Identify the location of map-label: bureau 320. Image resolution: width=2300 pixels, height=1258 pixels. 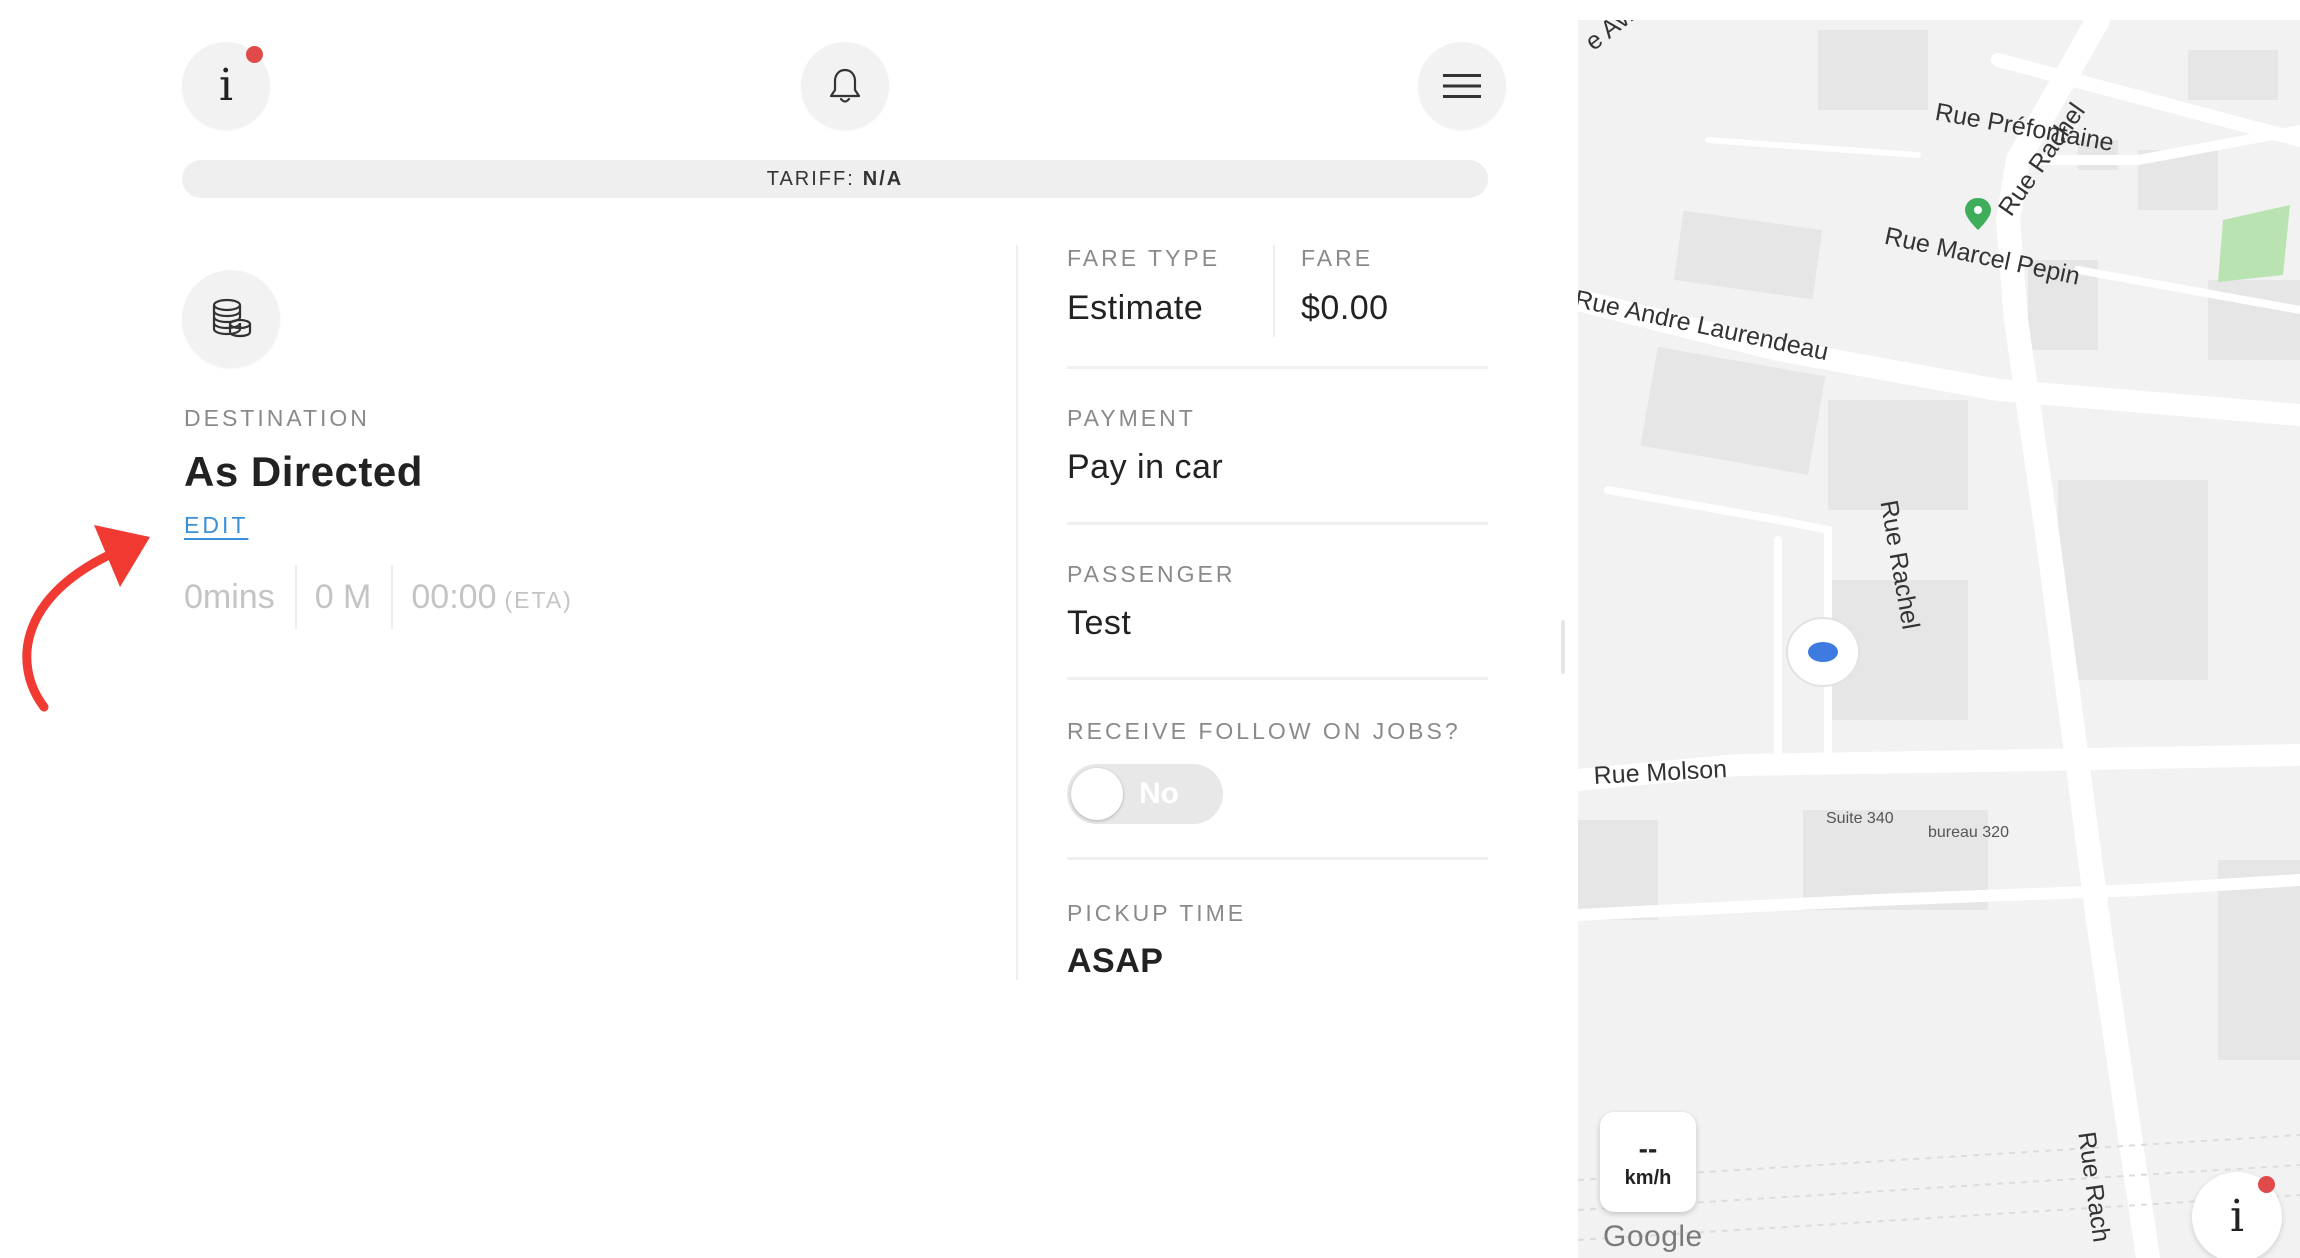
(1968, 832).